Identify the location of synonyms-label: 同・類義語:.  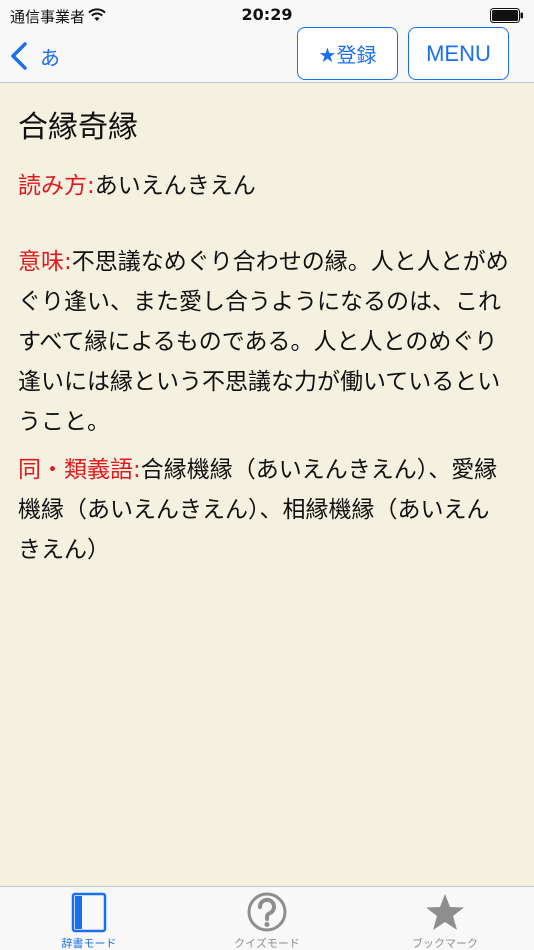
(79, 470).